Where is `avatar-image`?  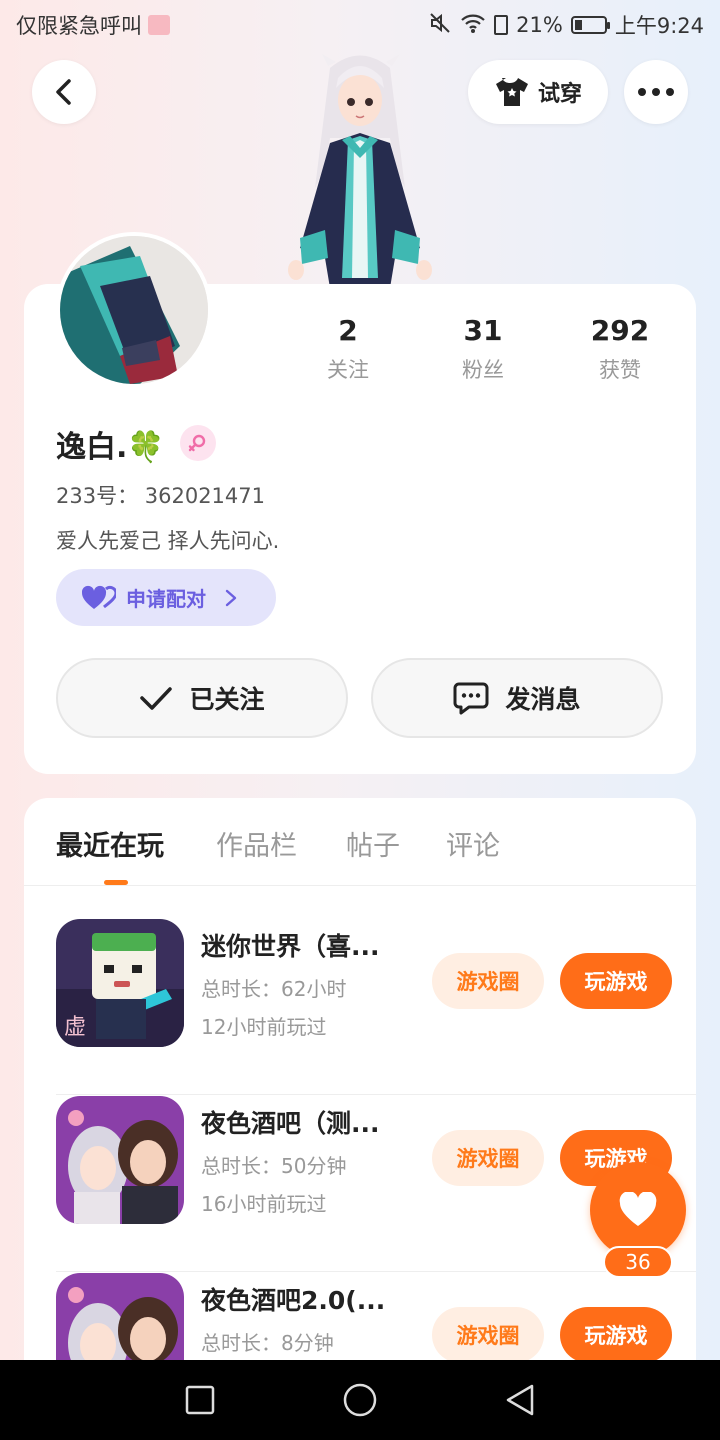 avatar-image is located at coordinates (134, 310).